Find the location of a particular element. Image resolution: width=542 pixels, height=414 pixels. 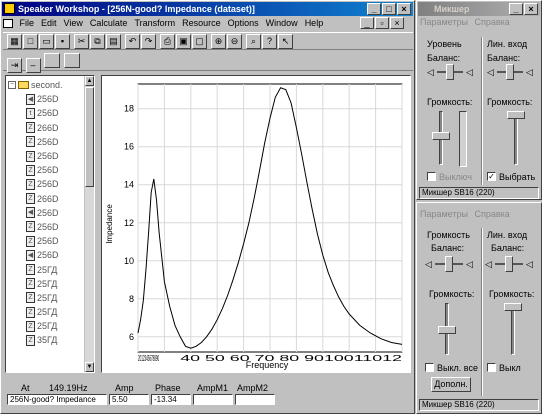

menu-window: Window is located at coordinates (282, 23).